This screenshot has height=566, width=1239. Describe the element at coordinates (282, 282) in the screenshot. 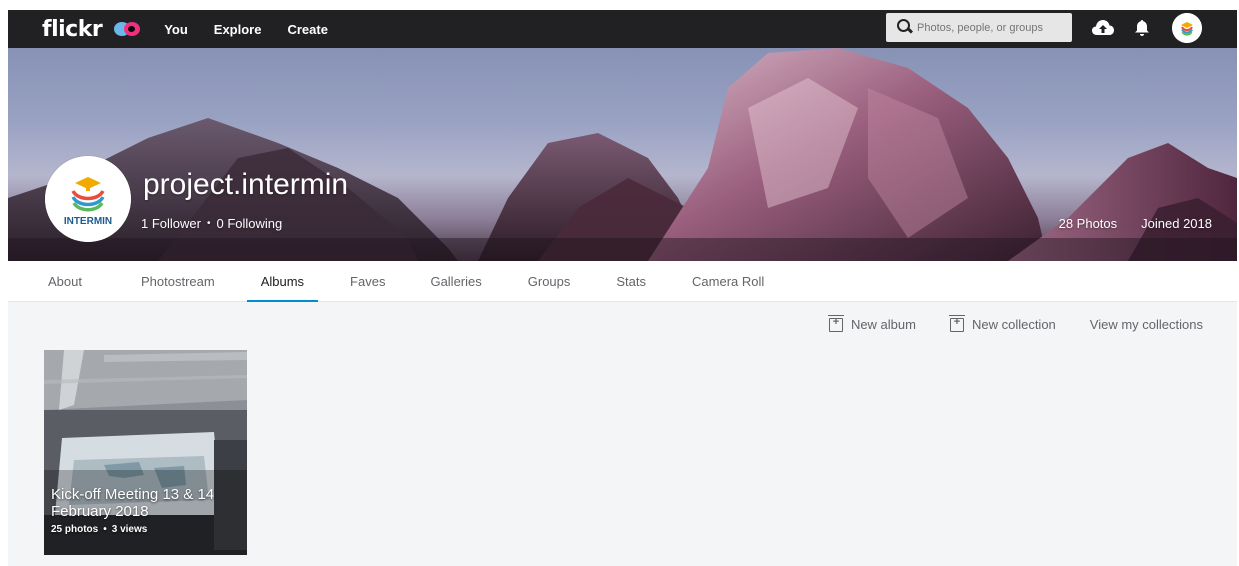

I see `tab-albums: Albums` at that location.